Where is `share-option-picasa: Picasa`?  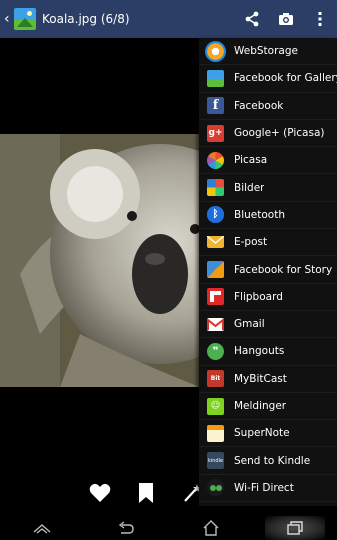
share-option-picasa: Picasa is located at coordinates (268, 161).